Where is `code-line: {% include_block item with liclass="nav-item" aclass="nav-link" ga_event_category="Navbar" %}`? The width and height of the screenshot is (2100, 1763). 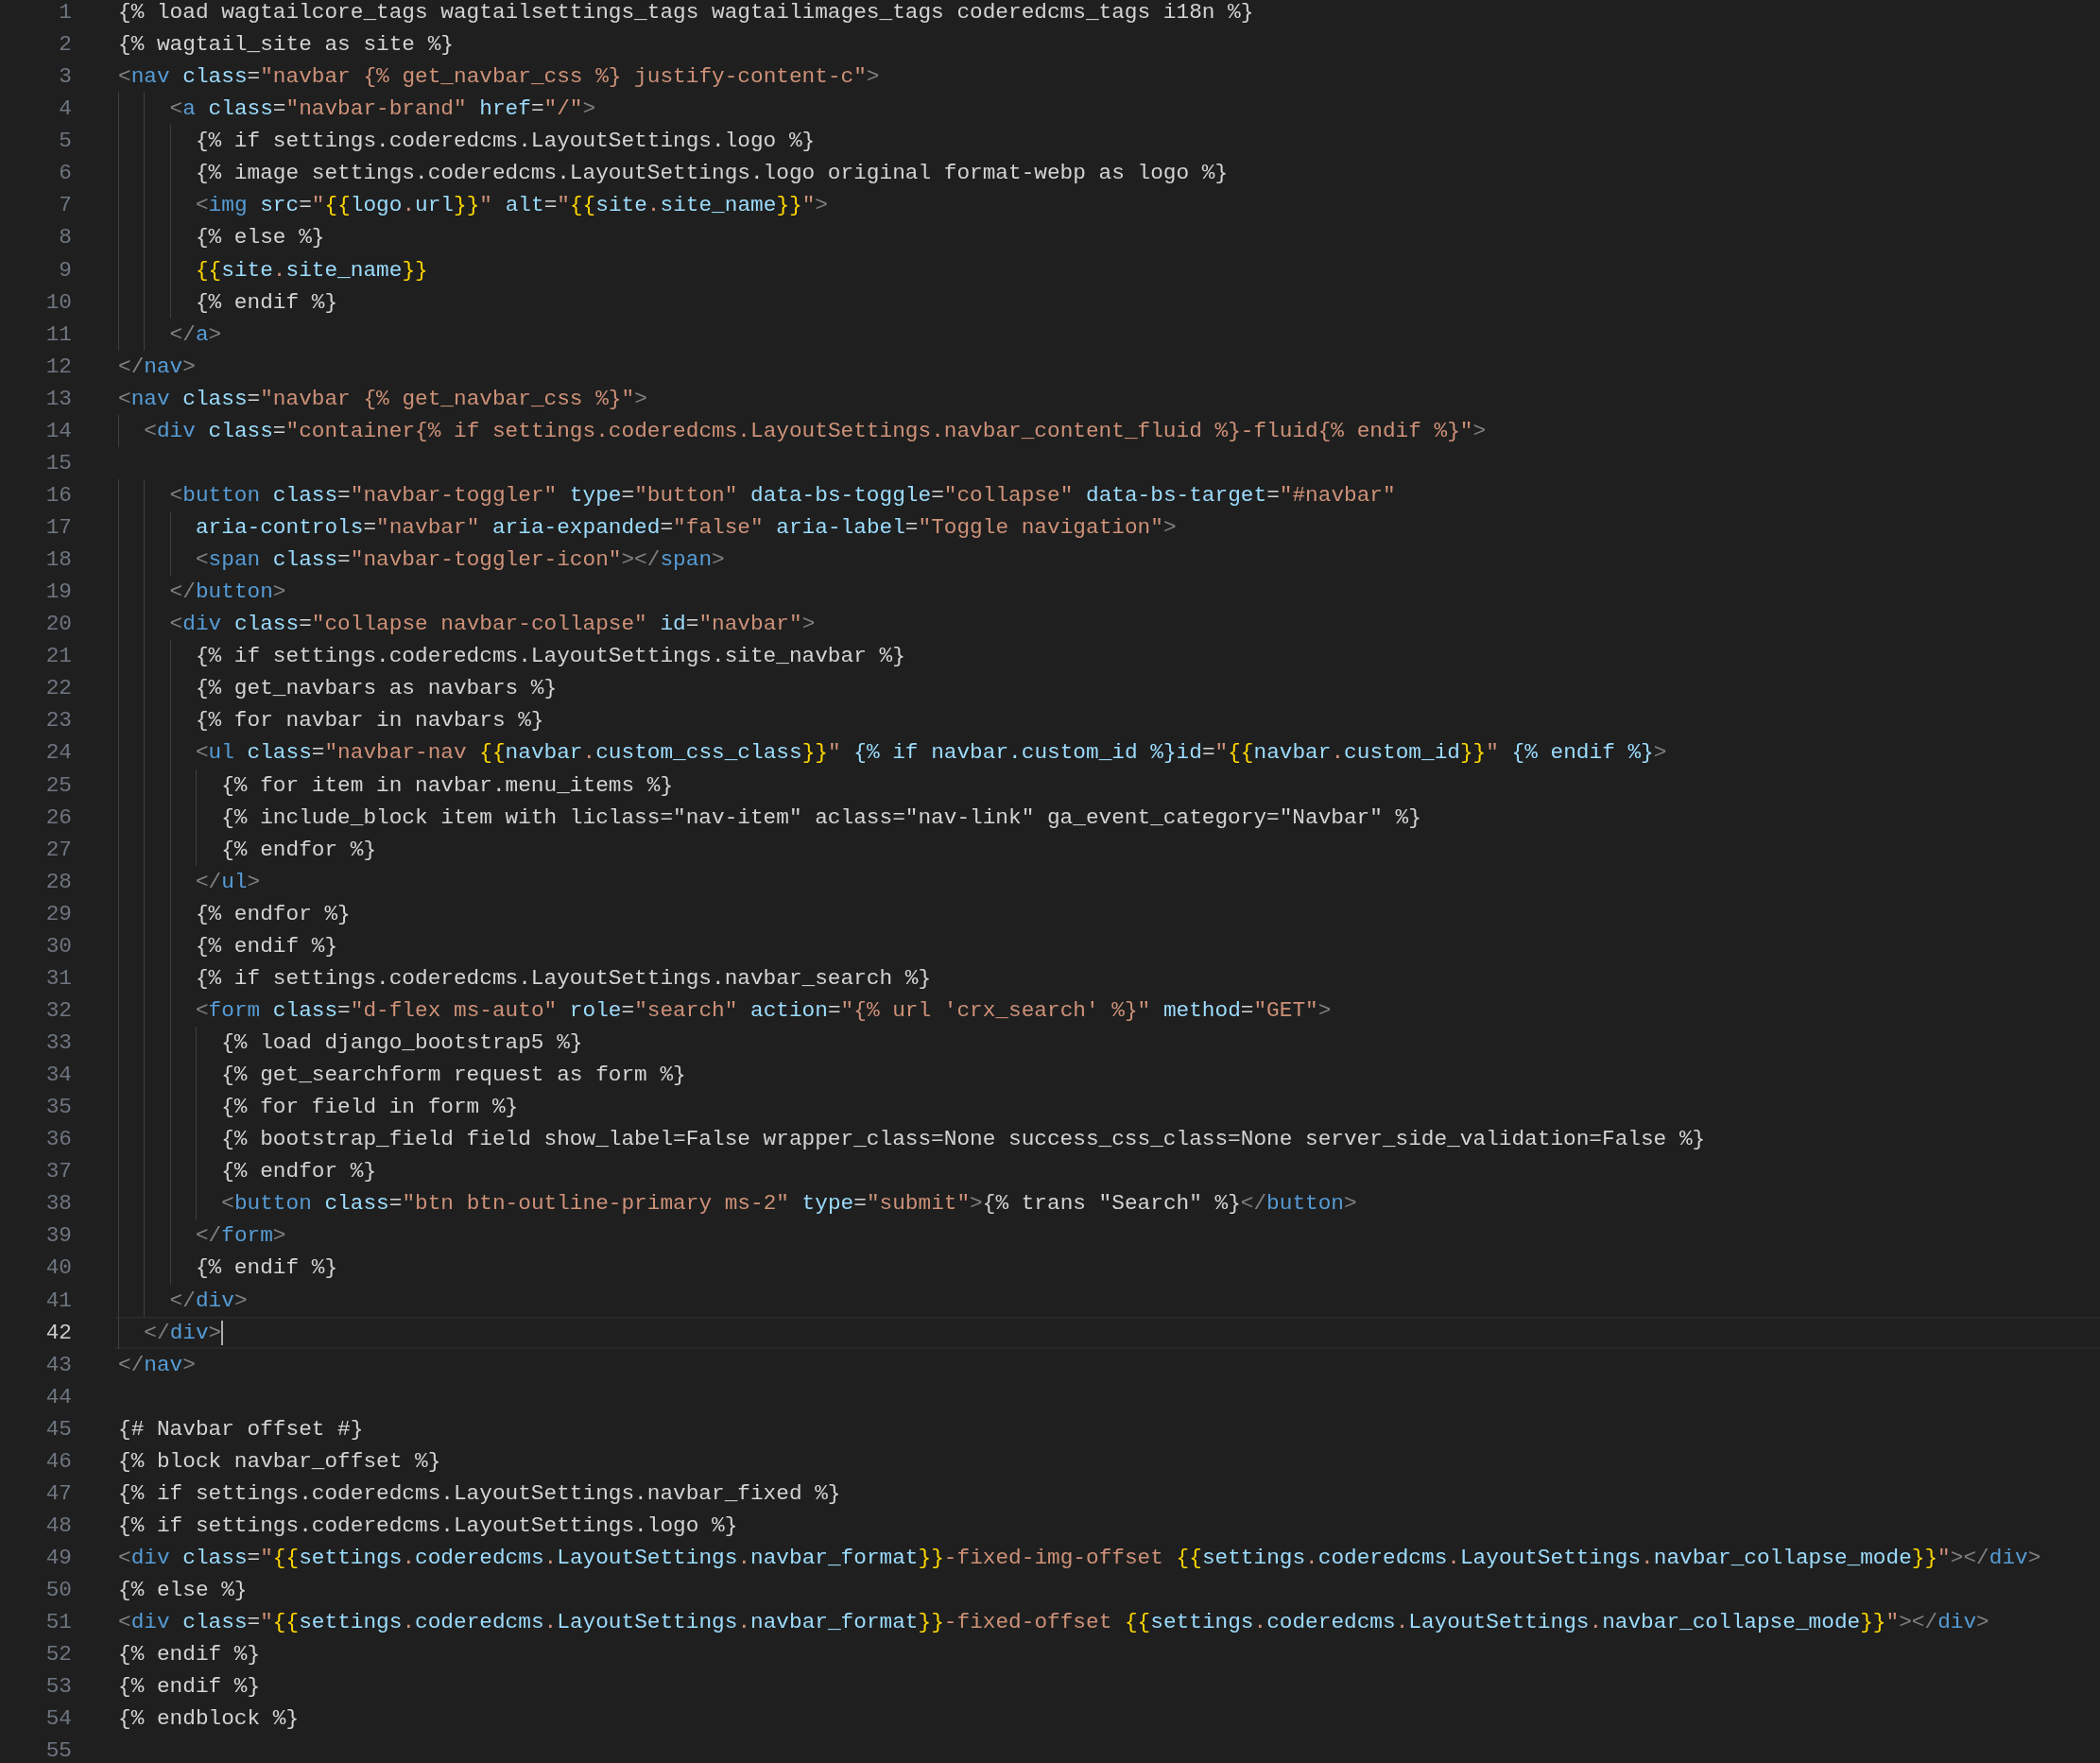 code-line: {% include_block item with liclass="nav-item" aclass="nav-link" ga_event_category="Navbar" %} is located at coordinates (821, 817).